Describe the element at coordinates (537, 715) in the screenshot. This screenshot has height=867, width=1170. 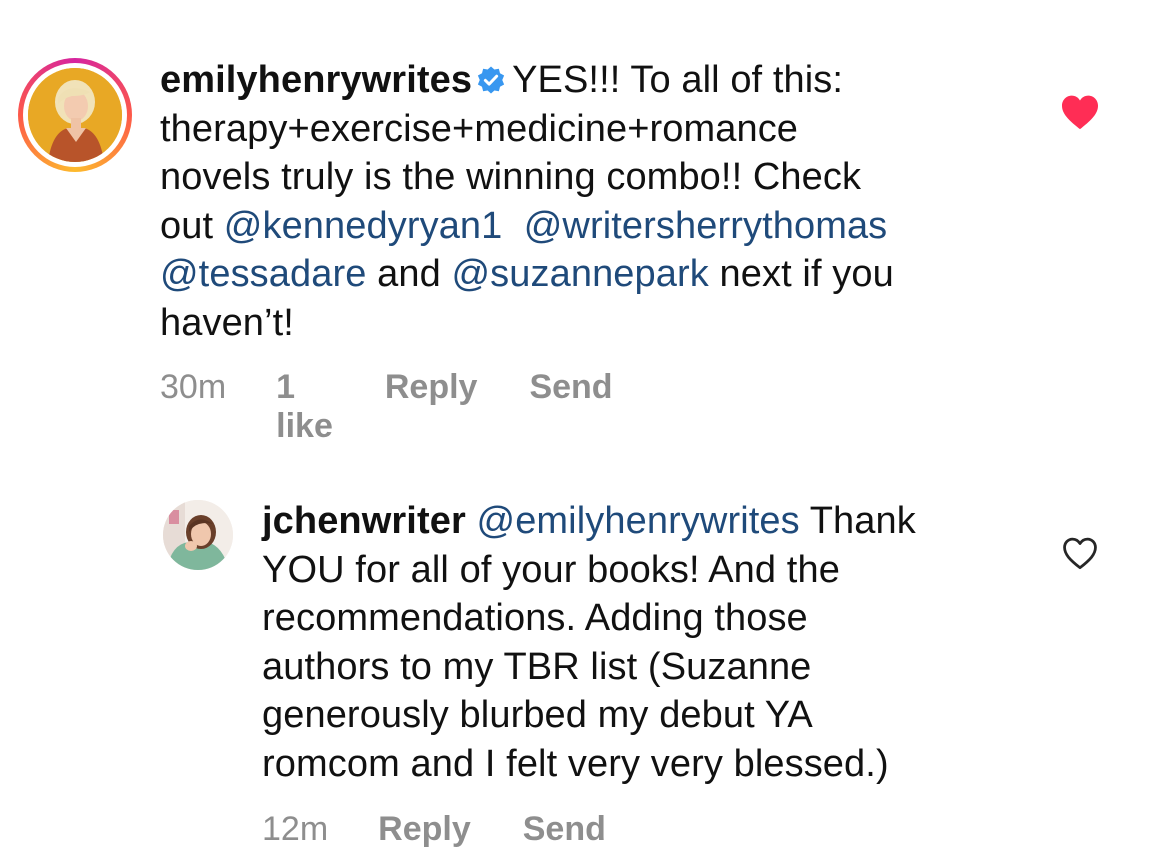
I see `comment-line-5: generously blurbed my debut YA` at that location.